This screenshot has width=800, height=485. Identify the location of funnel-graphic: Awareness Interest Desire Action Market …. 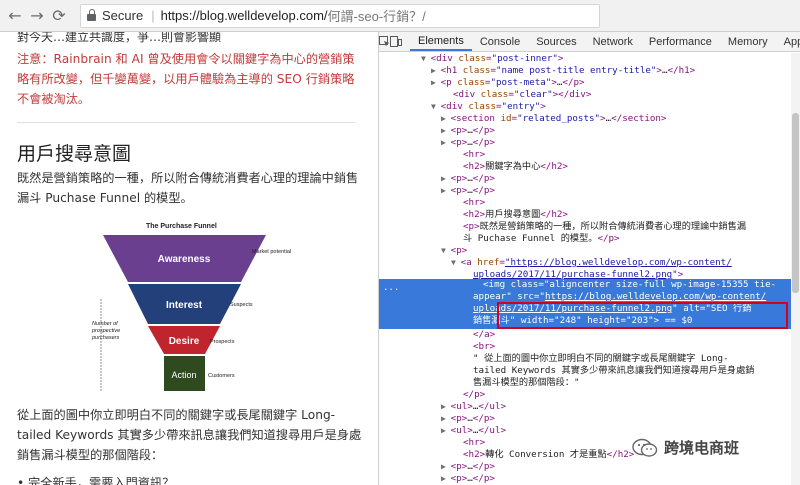
(195, 313).